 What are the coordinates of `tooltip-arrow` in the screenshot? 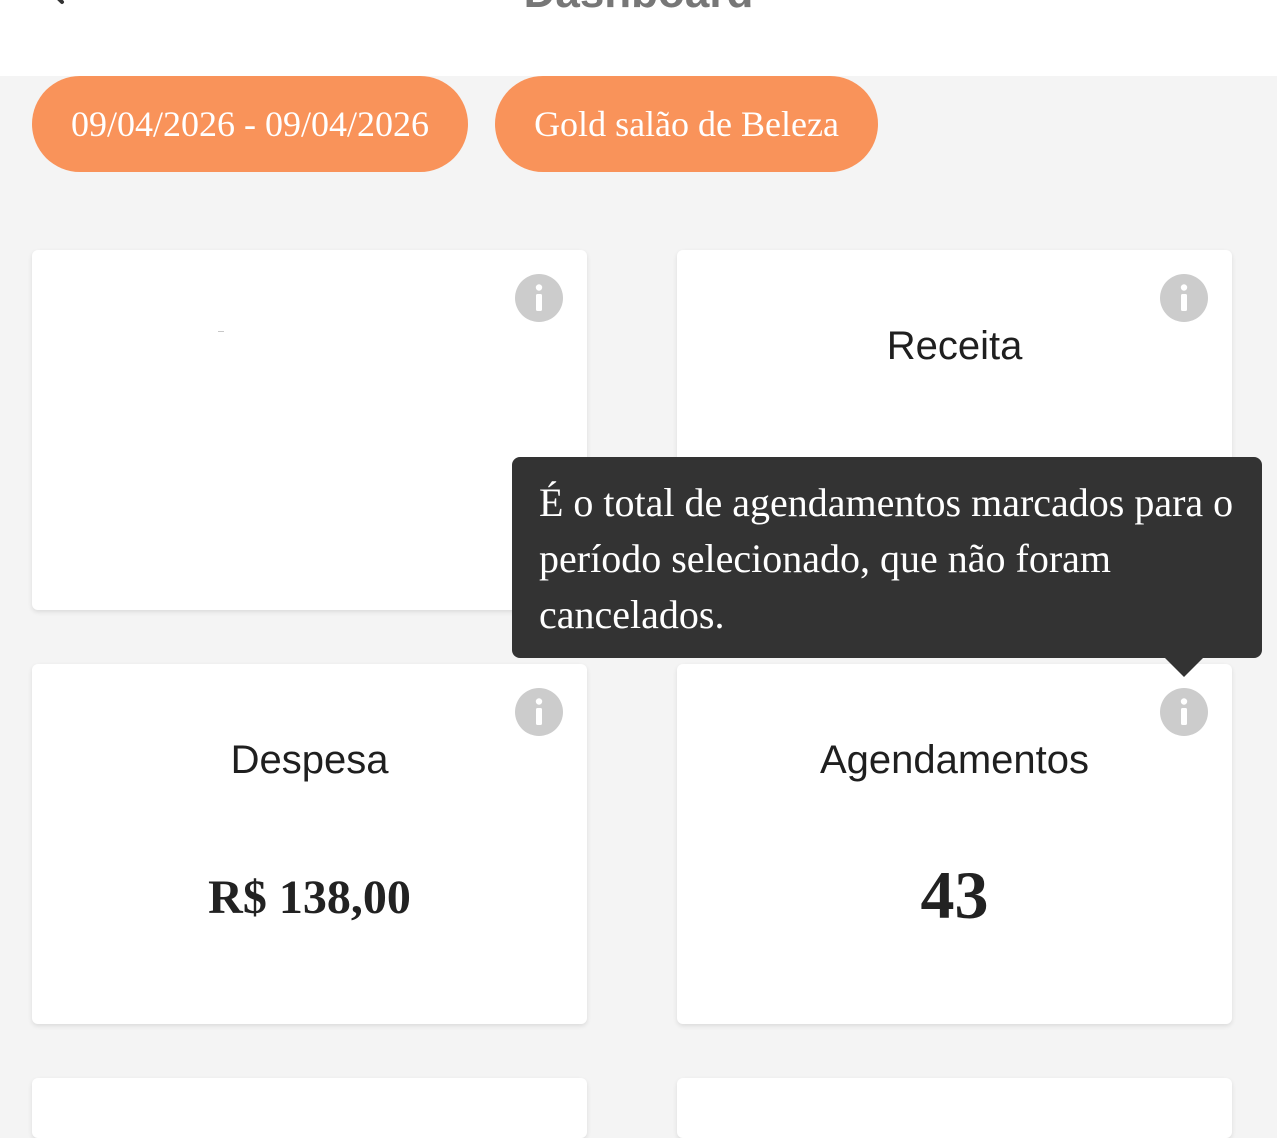 It's located at (1184, 667).